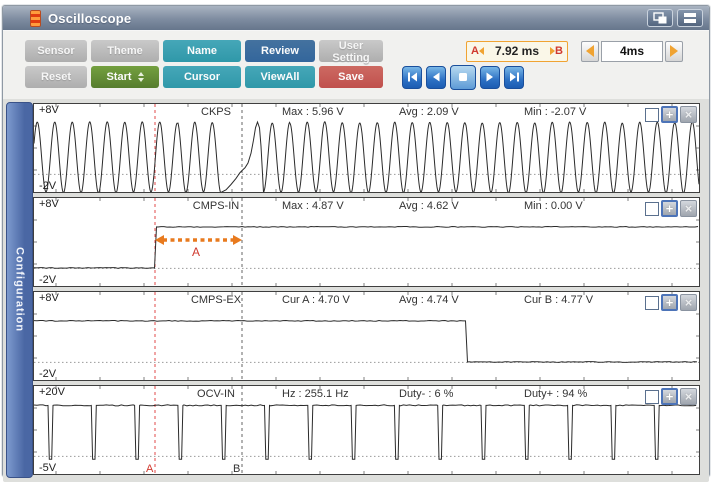 The width and height of the screenshot is (713, 482). Describe the element at coordinates (559, 51) in the screenshot. I see `cursor-b-label: B` at that location.